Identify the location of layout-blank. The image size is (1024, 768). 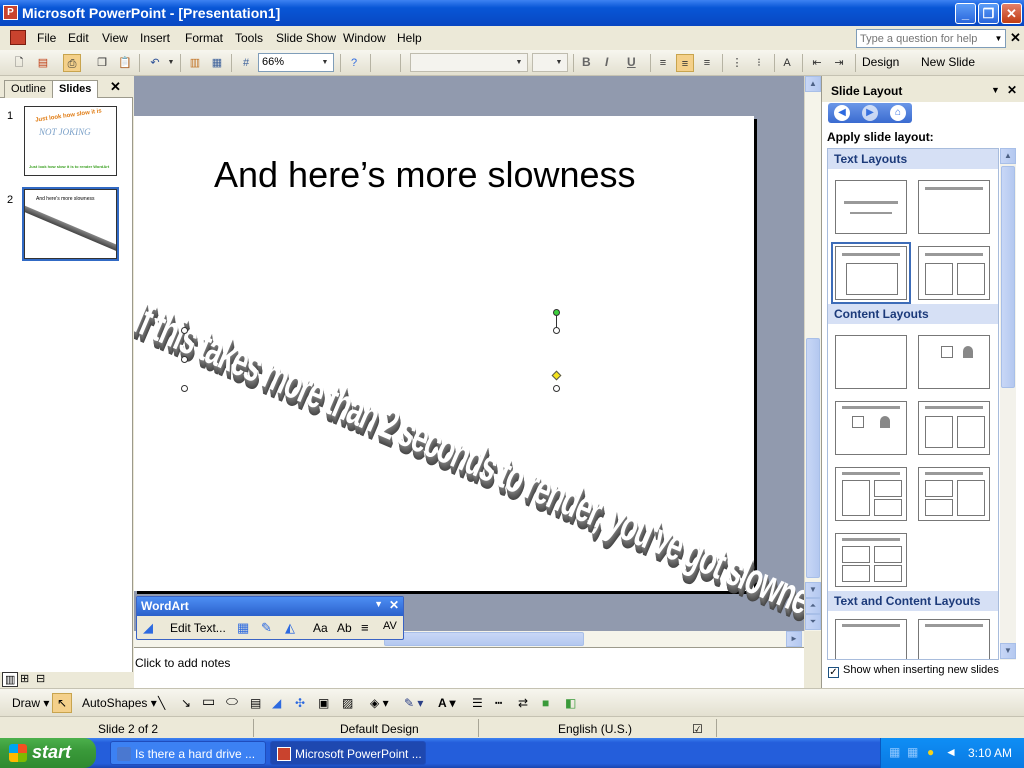
(871, 362).